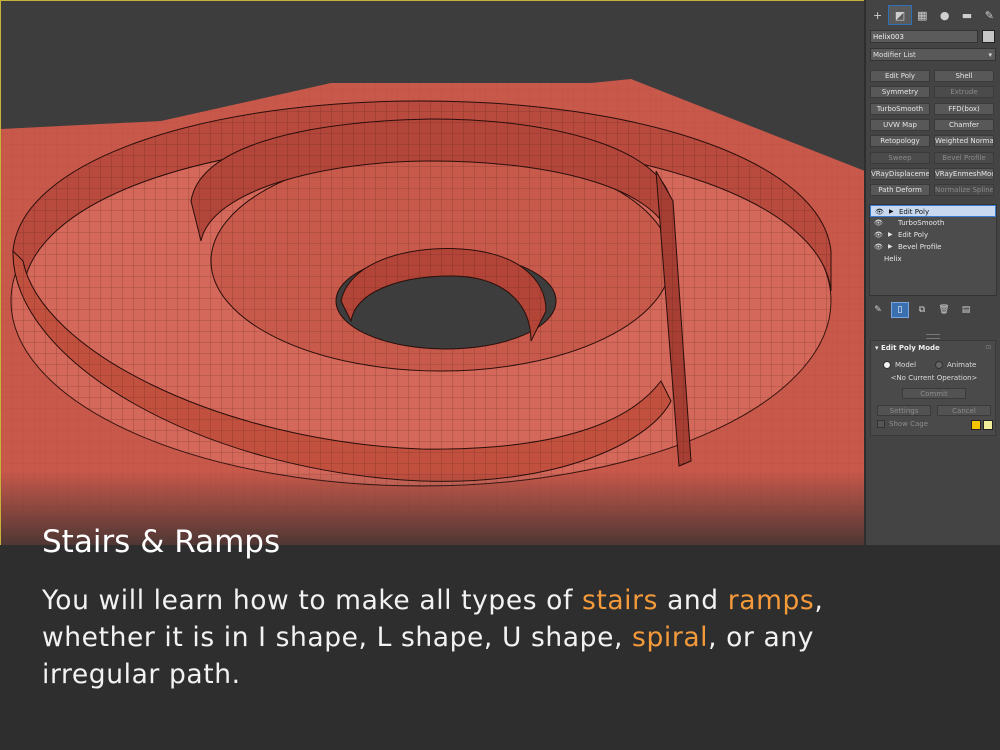 This screenshot has width=1000, height=750. Describe the element at coordinates (962, 365) in the screenshot. I see `animate-radio-label: Animate` at that location.